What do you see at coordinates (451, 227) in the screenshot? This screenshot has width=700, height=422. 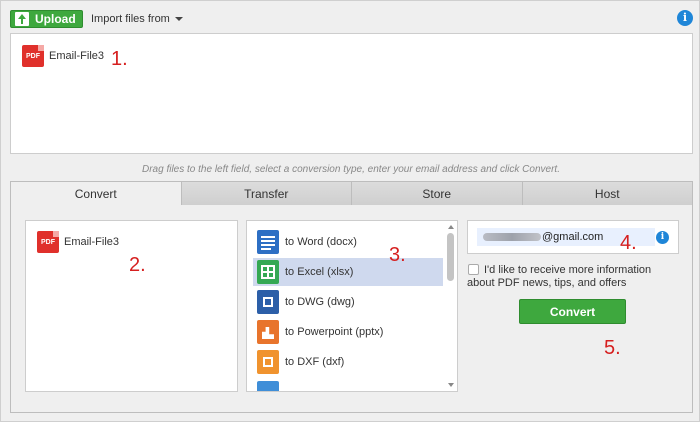 I see `scroll-up-icon` at bounding box center [451, 227].